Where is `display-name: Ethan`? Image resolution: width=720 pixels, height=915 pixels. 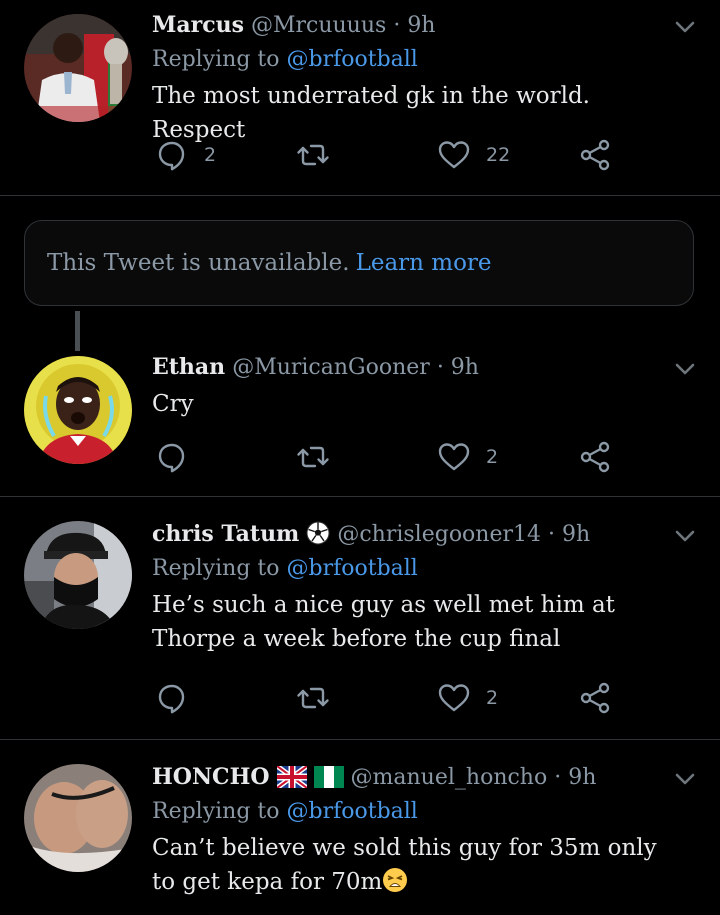 display-name: Ethan is located at coordinates (188, 367).